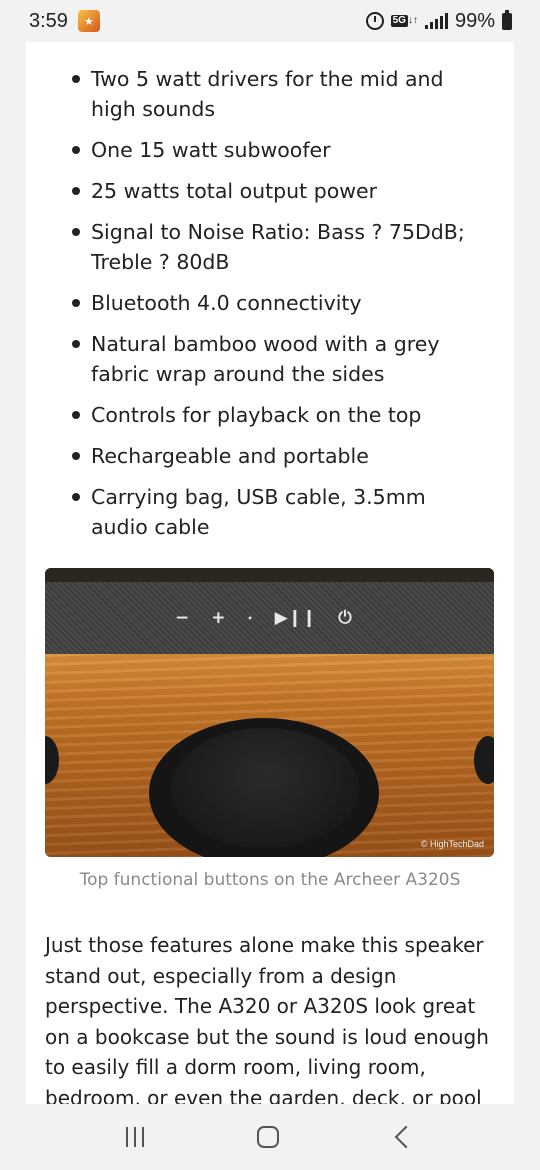  I want to click on signal-icon, so click(436, 21).